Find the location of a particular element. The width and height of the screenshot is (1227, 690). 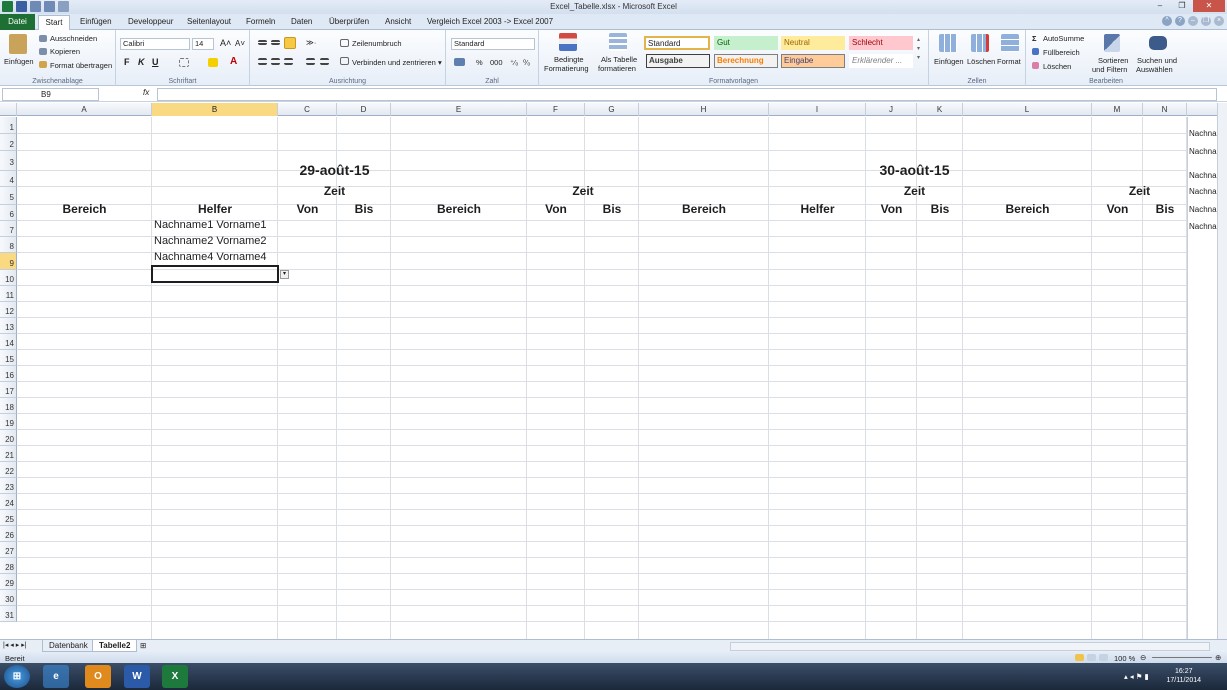

tab-review: Überprüfen is located at coordinates (349, 21).